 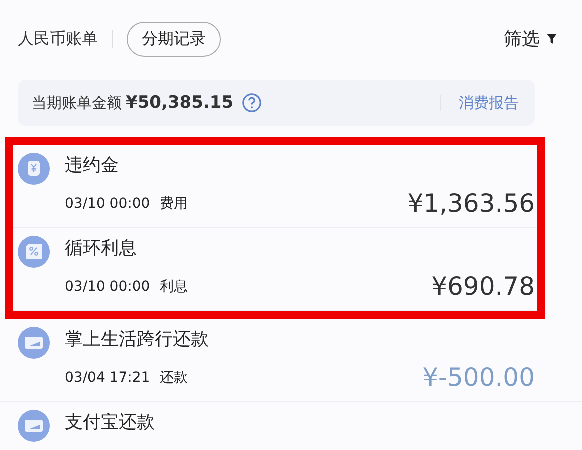 What do you see at coordinates (174, 39) in the screenshot?
I see `tab: 分期记录` at bounding box center [174, 39].